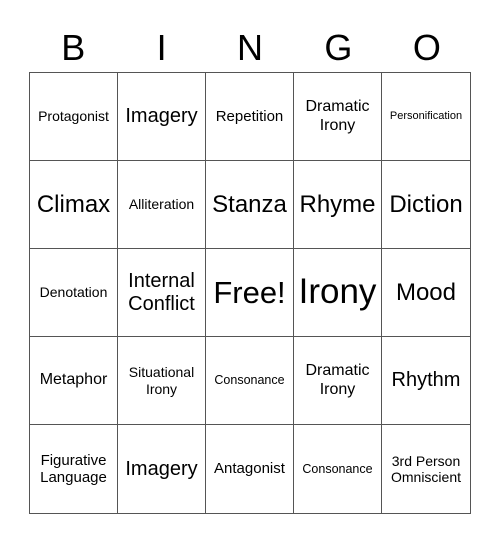  Describe the element at coordinates (426, 293) in the screenshot. I see `bingo-cell: Mood` at that location.